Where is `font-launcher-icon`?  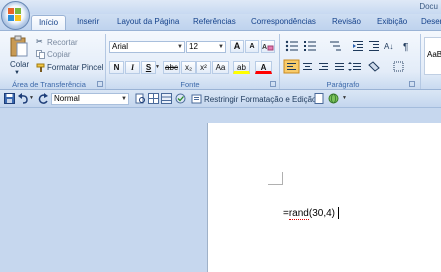 font-launcher-icon is located at coordinates (273, 84).